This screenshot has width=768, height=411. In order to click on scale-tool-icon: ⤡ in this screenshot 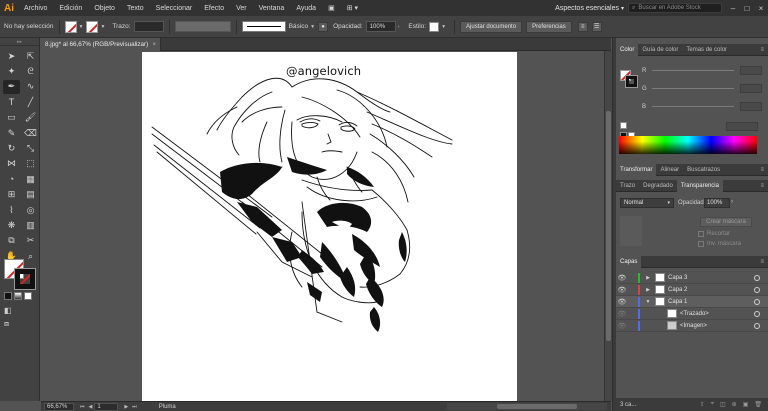, I will do `click(30, 148)`.